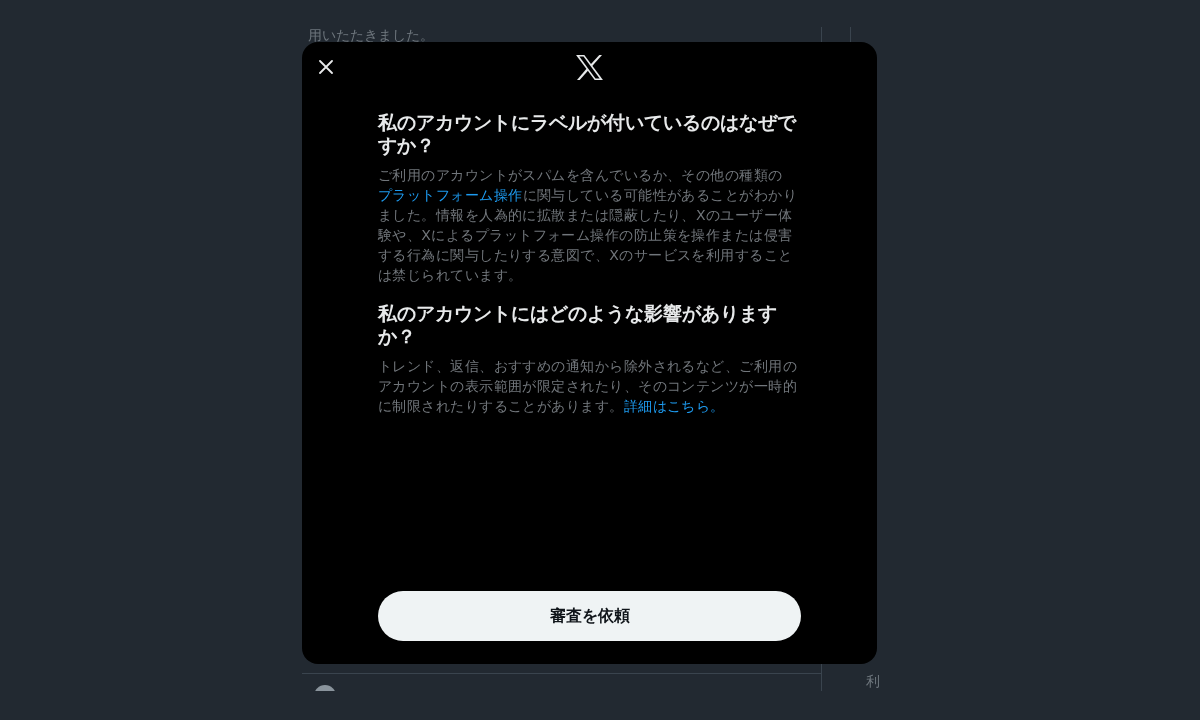 The width and height of the screenshot is (1200, 720). What do you see at coordinates (588, 387) in the screenshot?
I see `section-paragraph: トレンド、返信、おすすめの通知から除外されるなど、ご利用のアカウントの表示範囲が限定されたり、そのコンテンツが一時的に制限されたりすることがあります。詳細はこちら。` at bounding box center [588, 387].